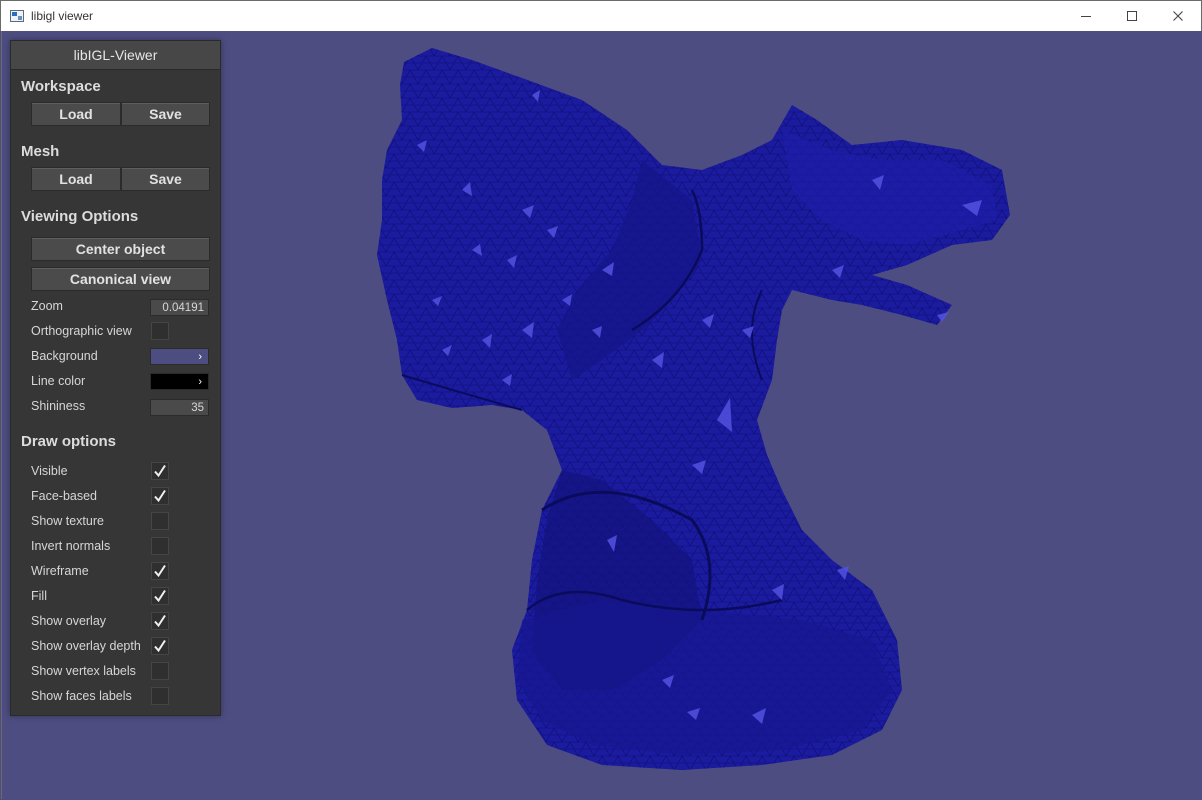  Describe the element at coordinates (83, 671) in the screenshot. I see `show-vertex-labels-label: Show vertex labels` at that location.